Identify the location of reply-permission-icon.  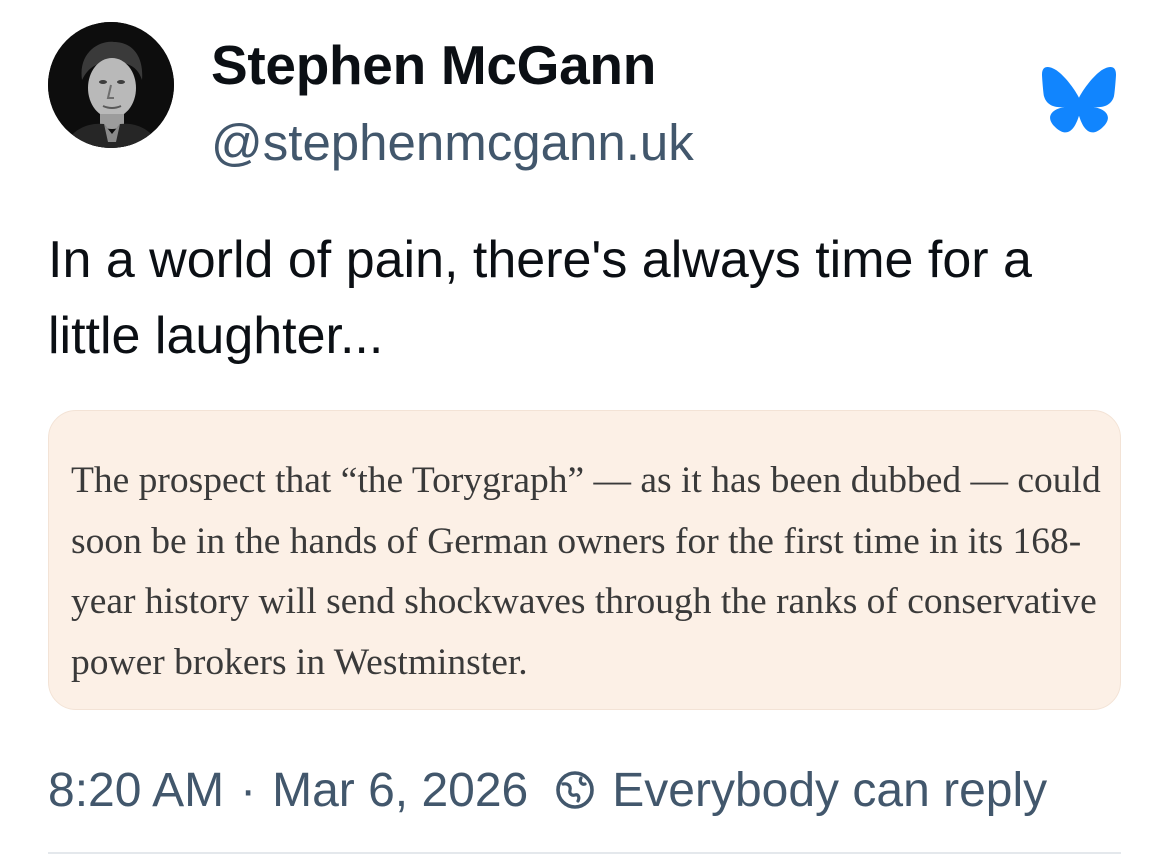
(575, 790).